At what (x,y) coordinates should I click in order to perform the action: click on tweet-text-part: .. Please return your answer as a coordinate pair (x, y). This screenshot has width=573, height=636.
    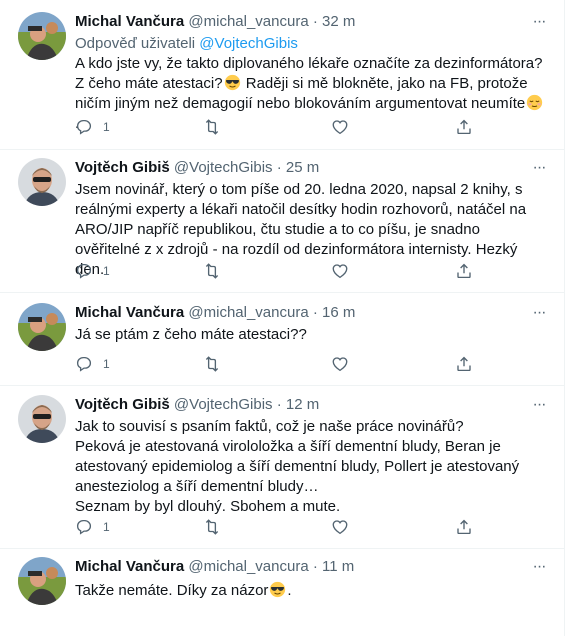
    Looking at the image, I should click on (289, 590).